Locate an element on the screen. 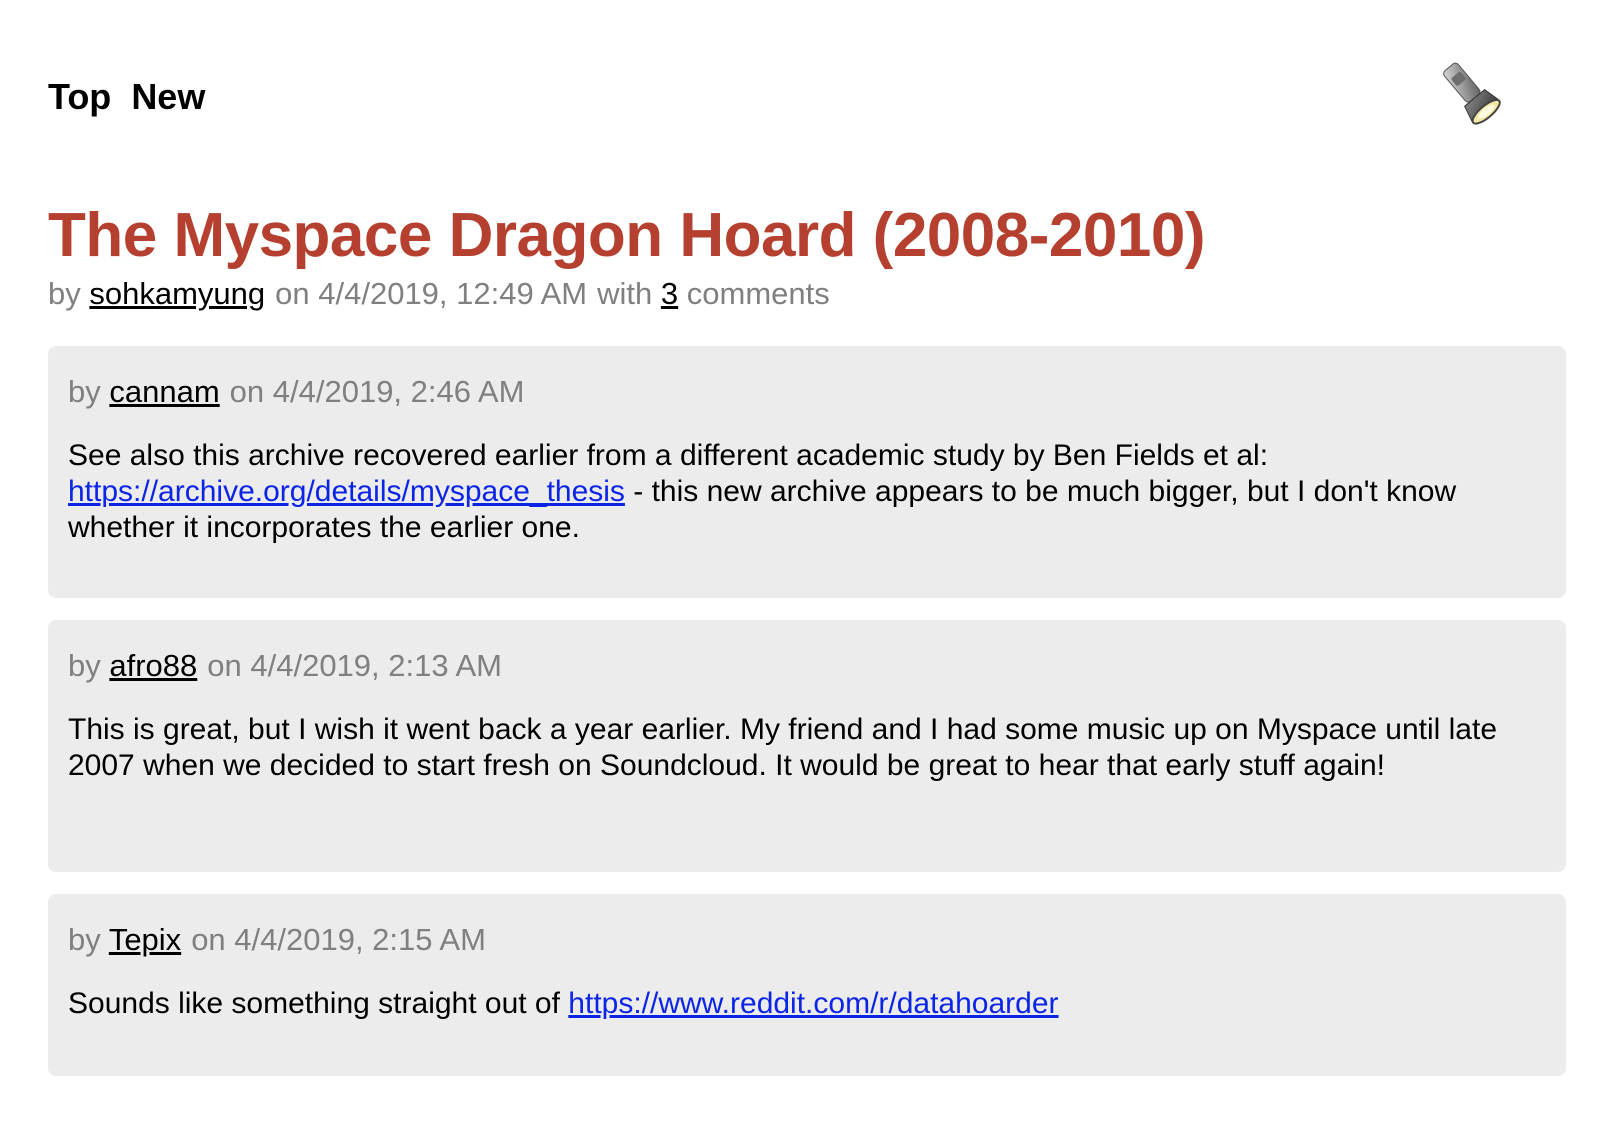 Image resolution: width=1614 pixels, height=1136 pixels. comment-link: https://www.reddit.com/r/datahoarder is located at coordinates (813, 1003).